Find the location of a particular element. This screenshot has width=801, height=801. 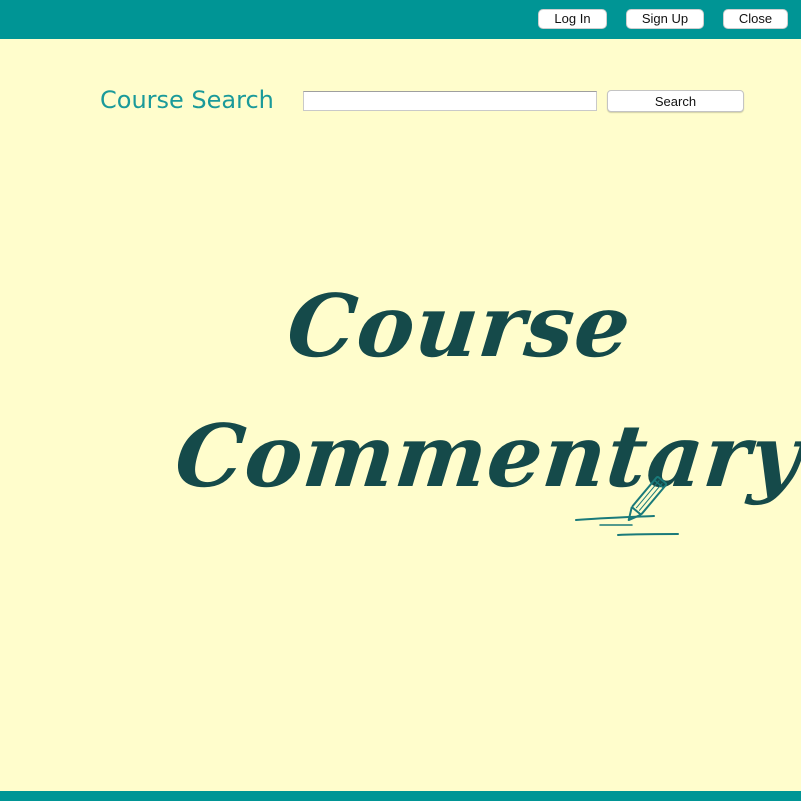

top-bar: Log In Sign Up Close is located at coordinates (400, 19).